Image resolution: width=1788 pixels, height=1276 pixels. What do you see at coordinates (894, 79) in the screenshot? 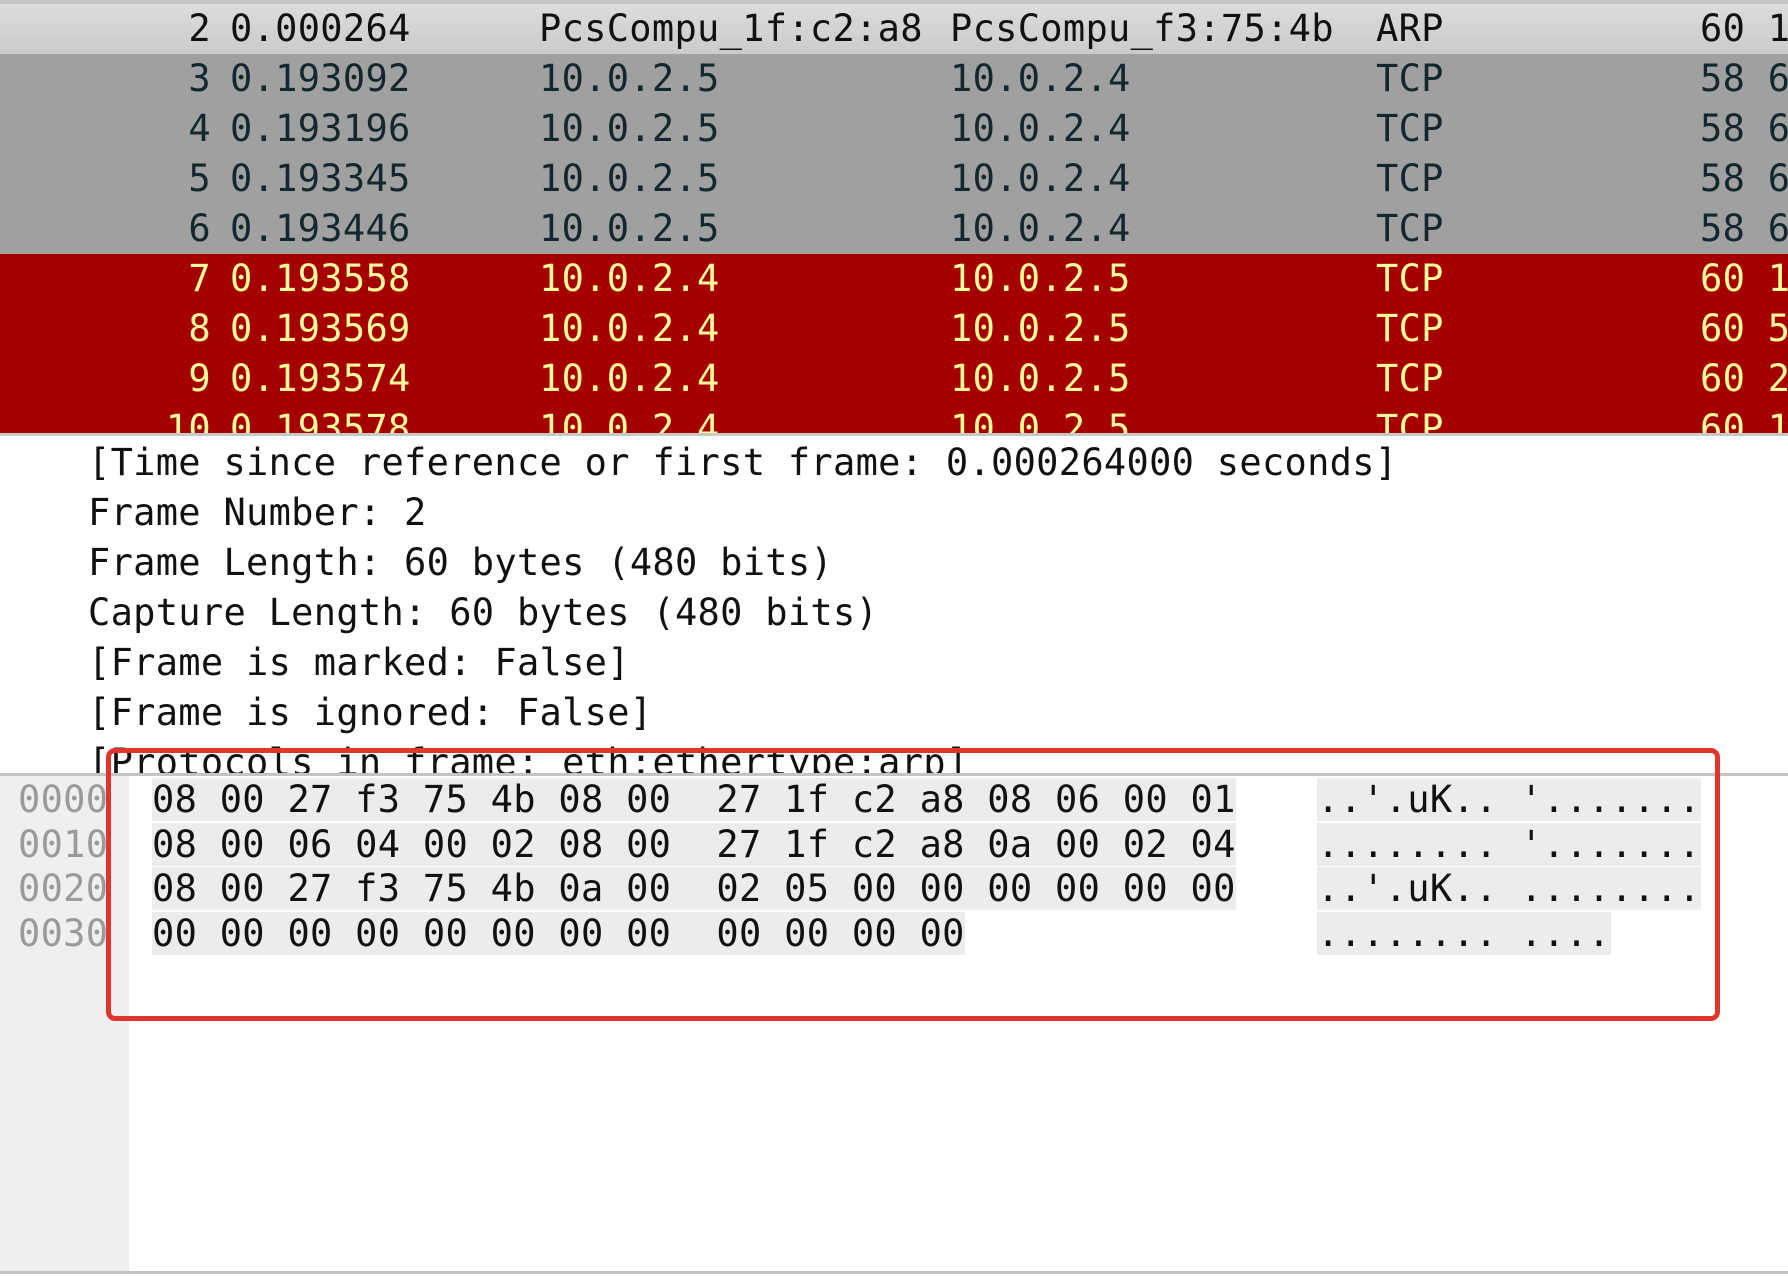
I see `packet-row: 3 0.193092 10.0.2.5 10.0.2.4 TCP 58 6` at bounding box center [894, 79].